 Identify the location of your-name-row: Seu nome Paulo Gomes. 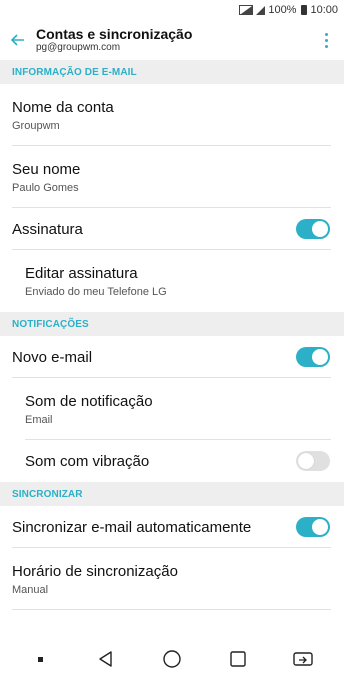
(172, 177).